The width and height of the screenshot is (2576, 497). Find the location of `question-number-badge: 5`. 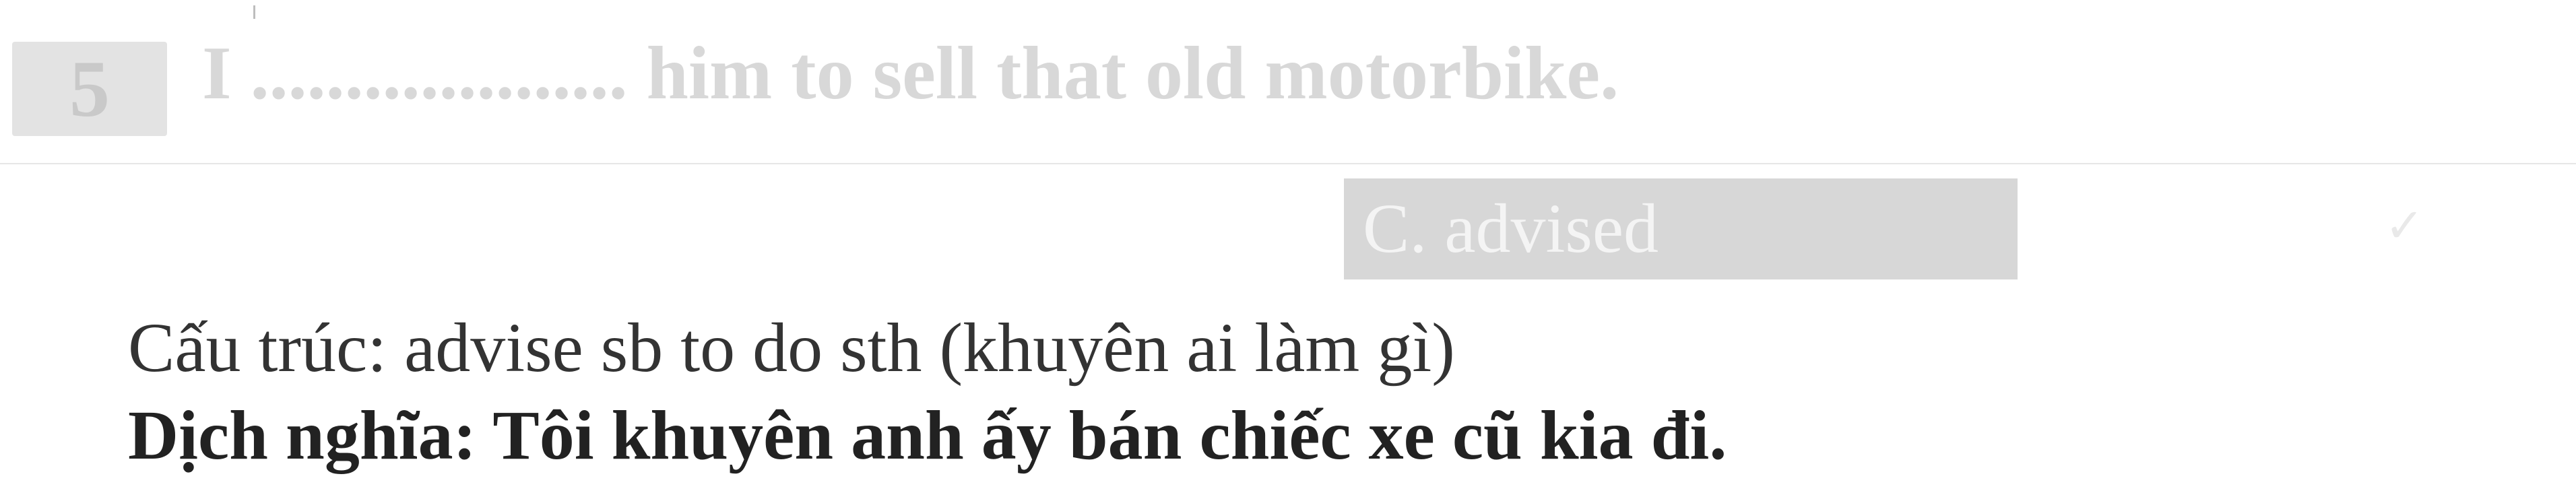

question-number-badge: 5 is located at coordinates (90, 89).